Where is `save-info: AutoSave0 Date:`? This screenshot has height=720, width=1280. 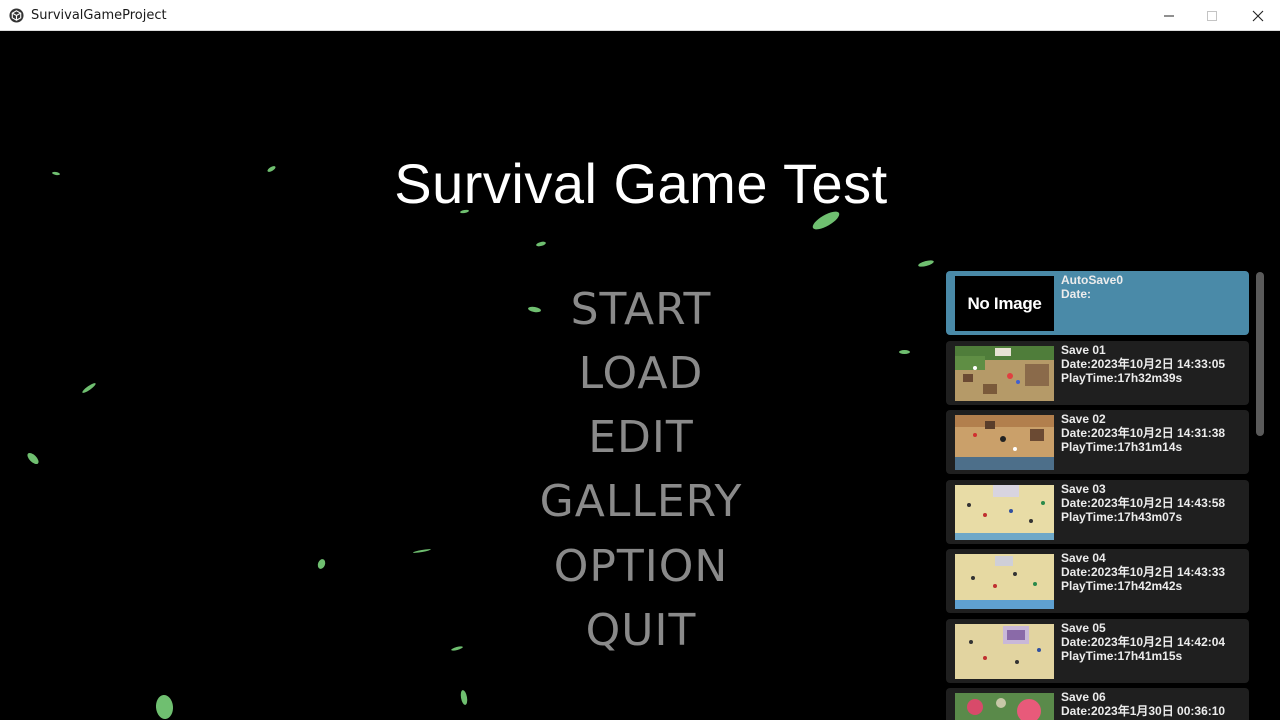
save-info: AutoSave0 Date: is located at coordinates (1092, 287).